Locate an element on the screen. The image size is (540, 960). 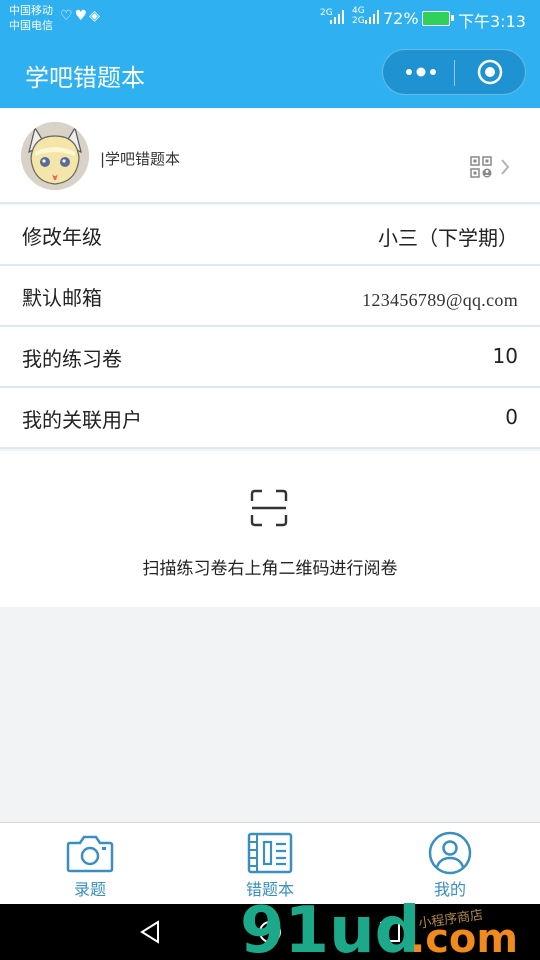
row-linked-users-label: 我的关联用户 is located at coordinates (82, 420).